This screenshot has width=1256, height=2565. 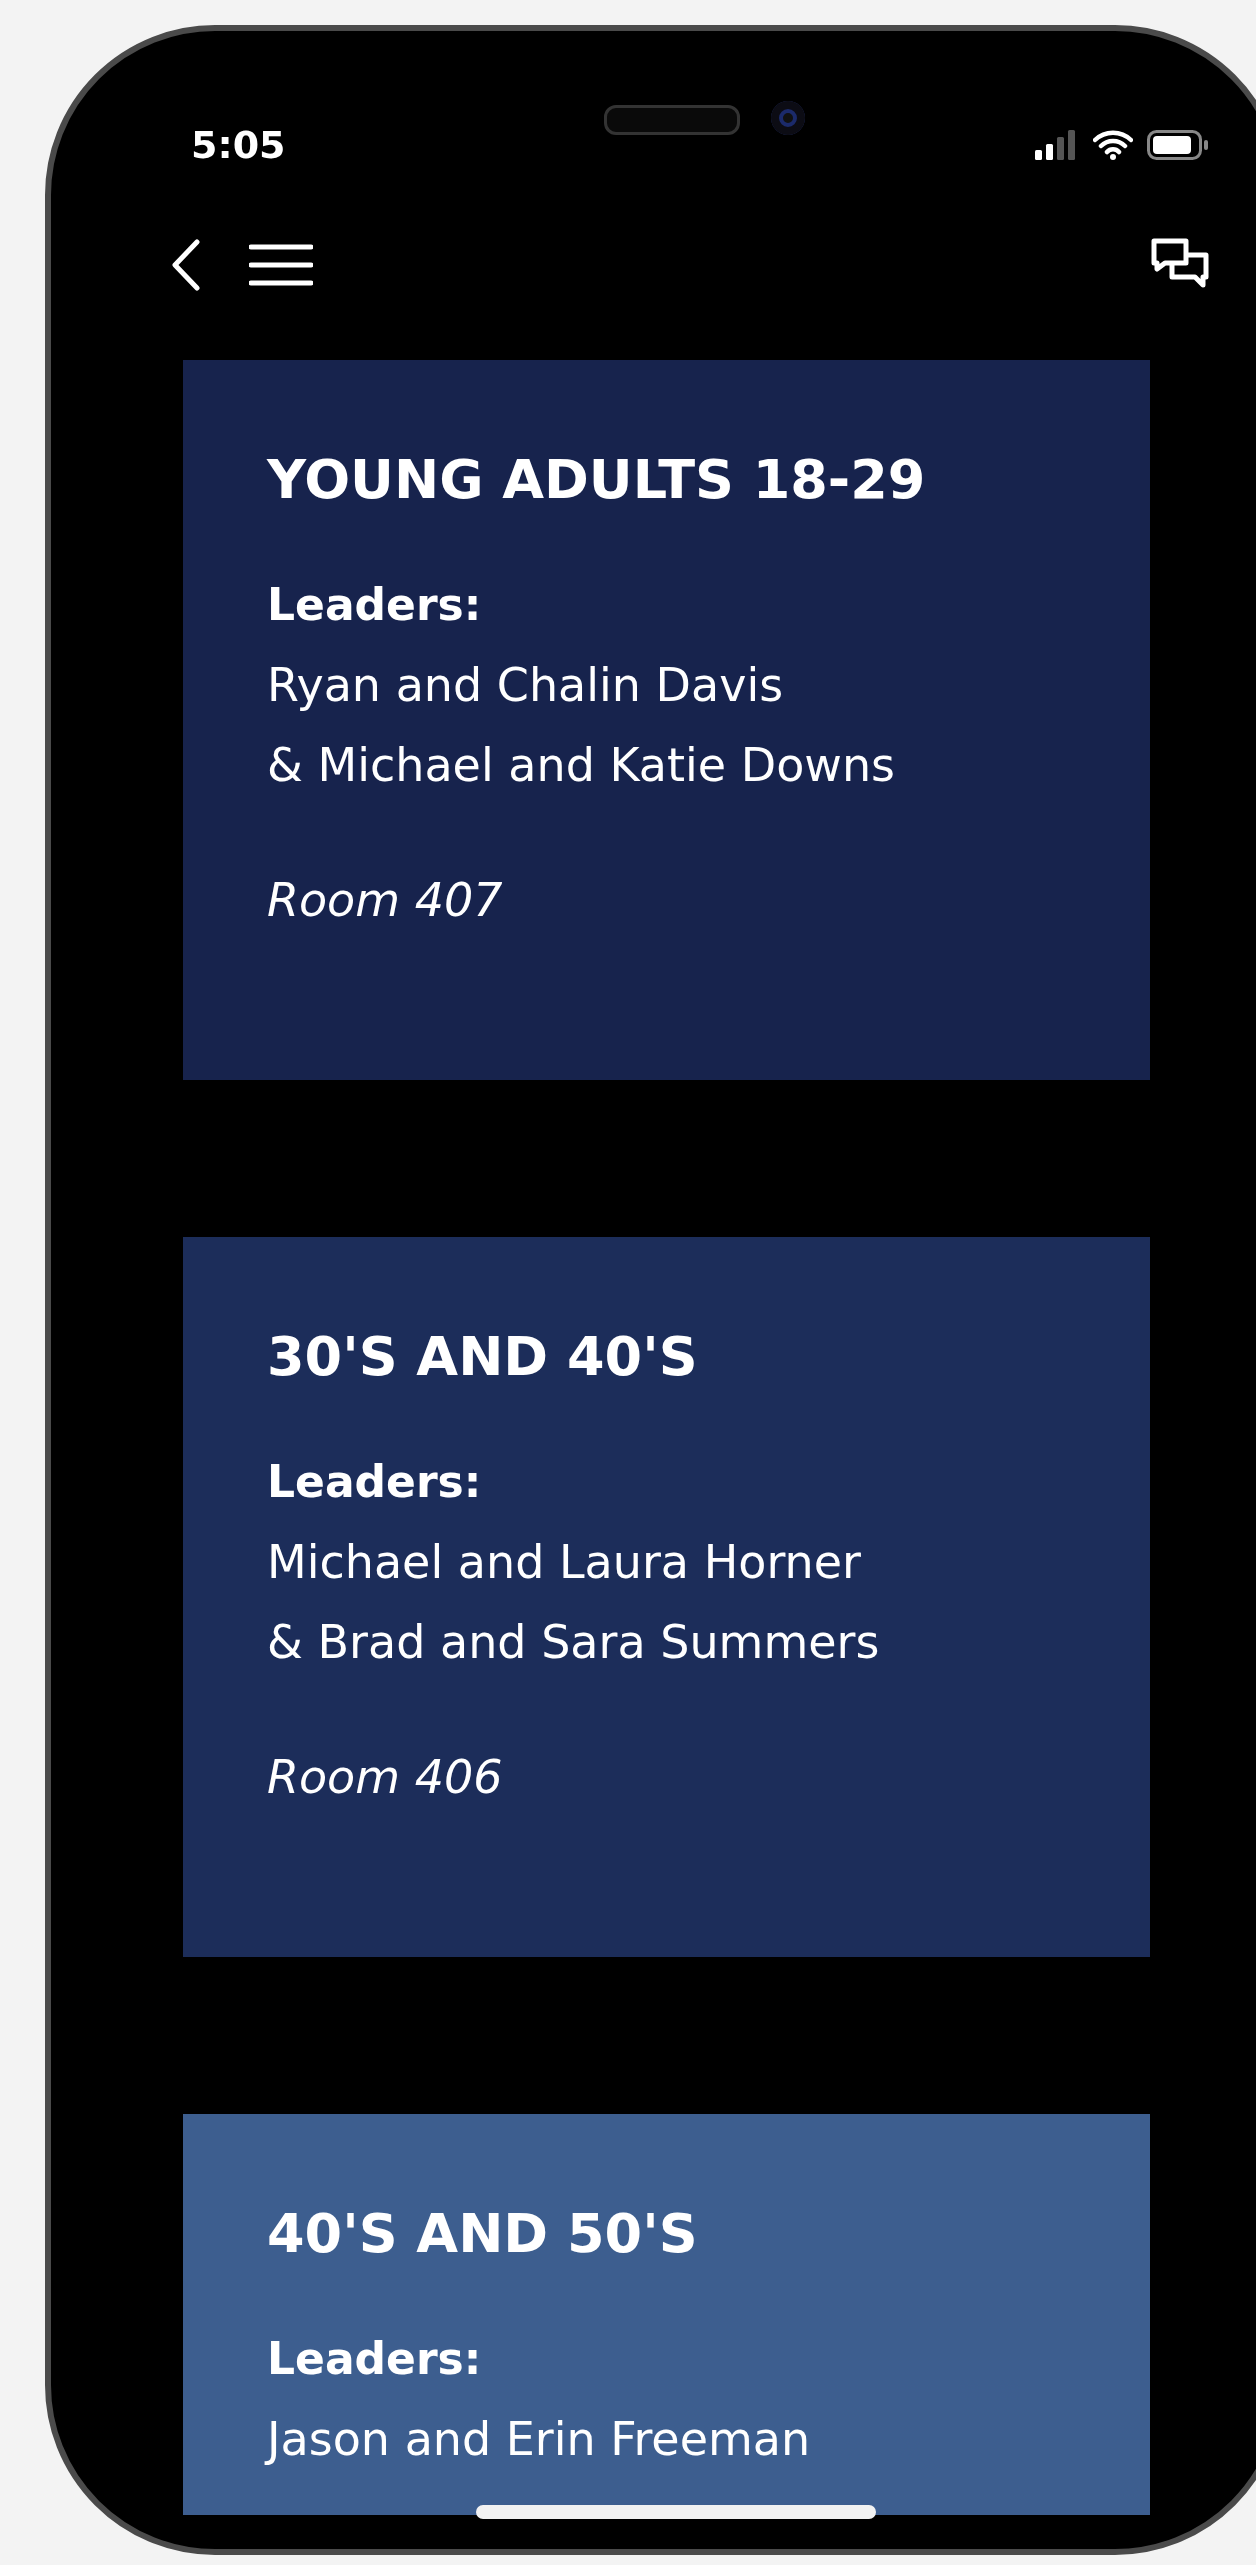 What do you see at coordinates (385, 1777) in the screenshot?
I see `room-text: Room 406` at bounding box center [385, 1777].